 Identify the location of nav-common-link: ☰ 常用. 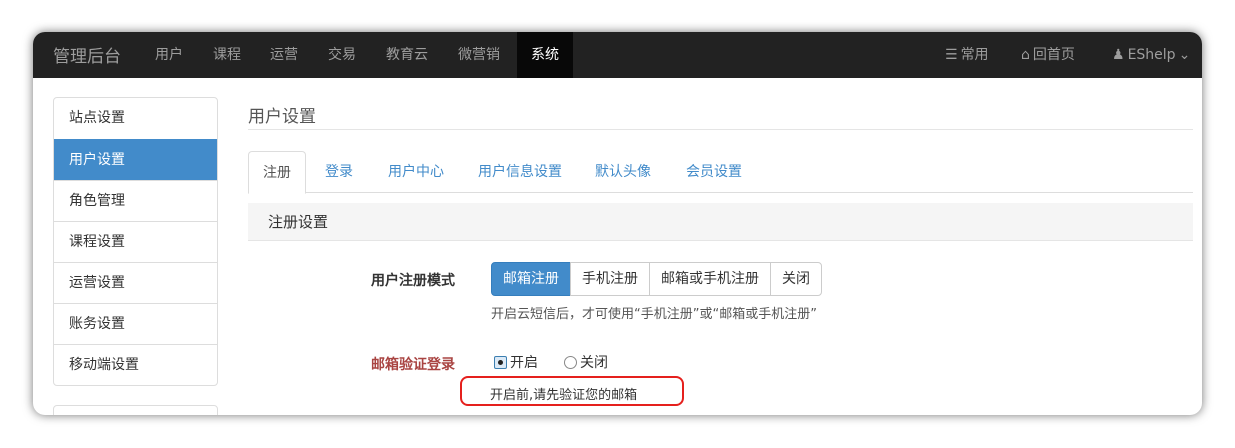
(967, 55).